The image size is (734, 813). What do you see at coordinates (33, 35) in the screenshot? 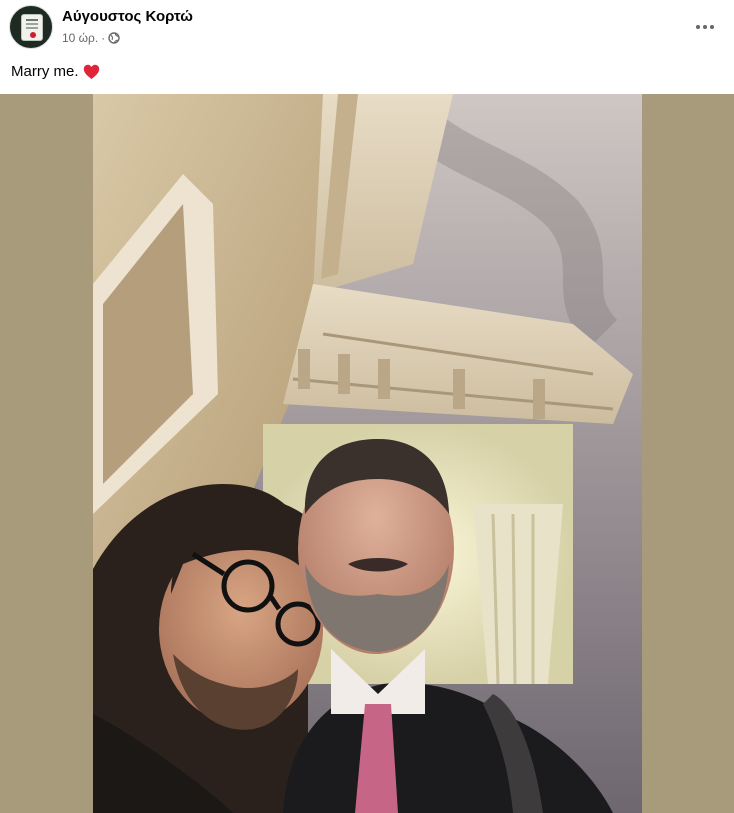
I see `avatar-red-dot` at bounding box center [33, 35].